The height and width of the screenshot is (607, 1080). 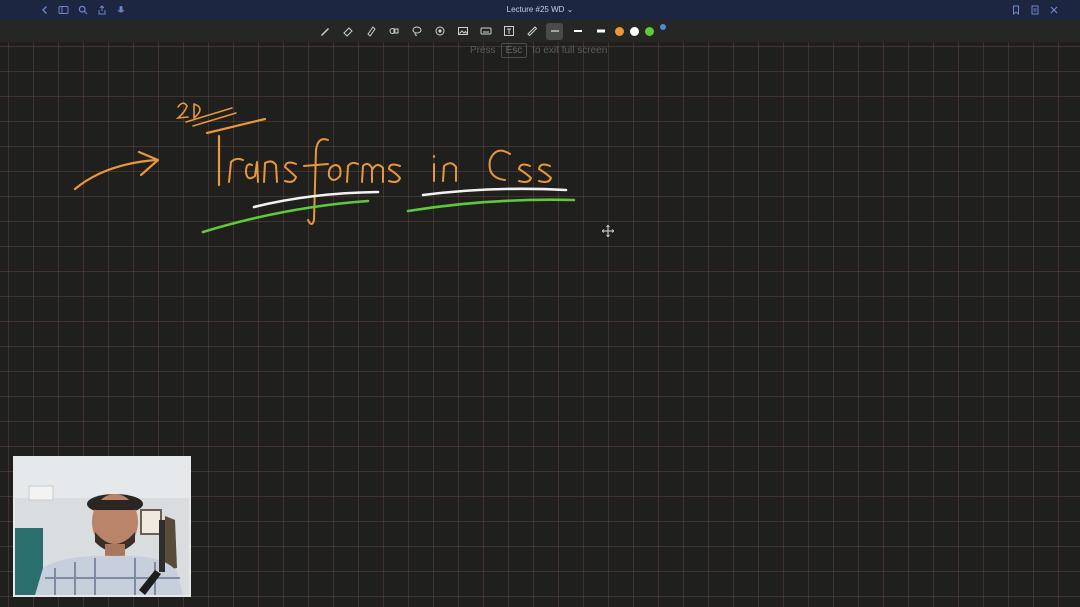 What do you see at coordinates (262, 170) in the screenshot?
I see `letters-rans` at bounding box center [262, 170].